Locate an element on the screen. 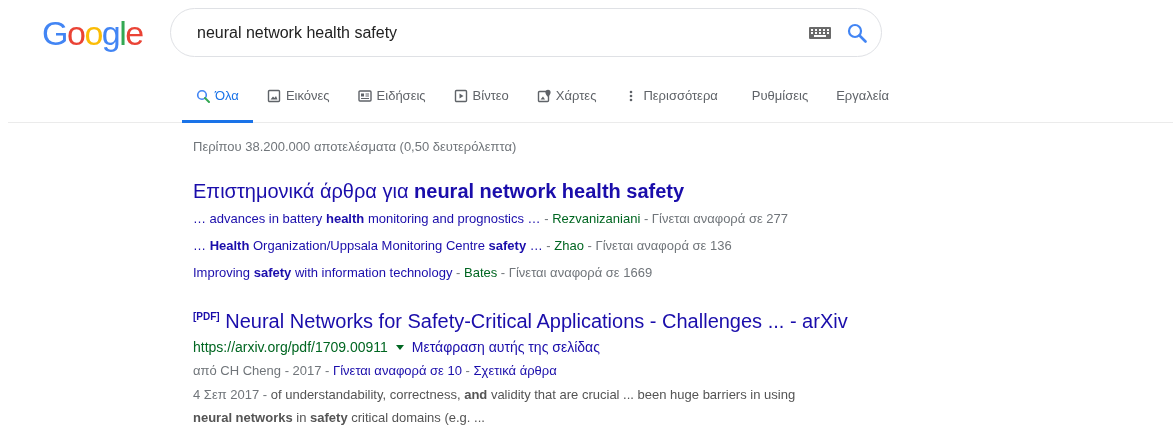 This screenshot has height=435, width=1173. article-link: Improving safety with information technology is located at coordinates (323, 272).